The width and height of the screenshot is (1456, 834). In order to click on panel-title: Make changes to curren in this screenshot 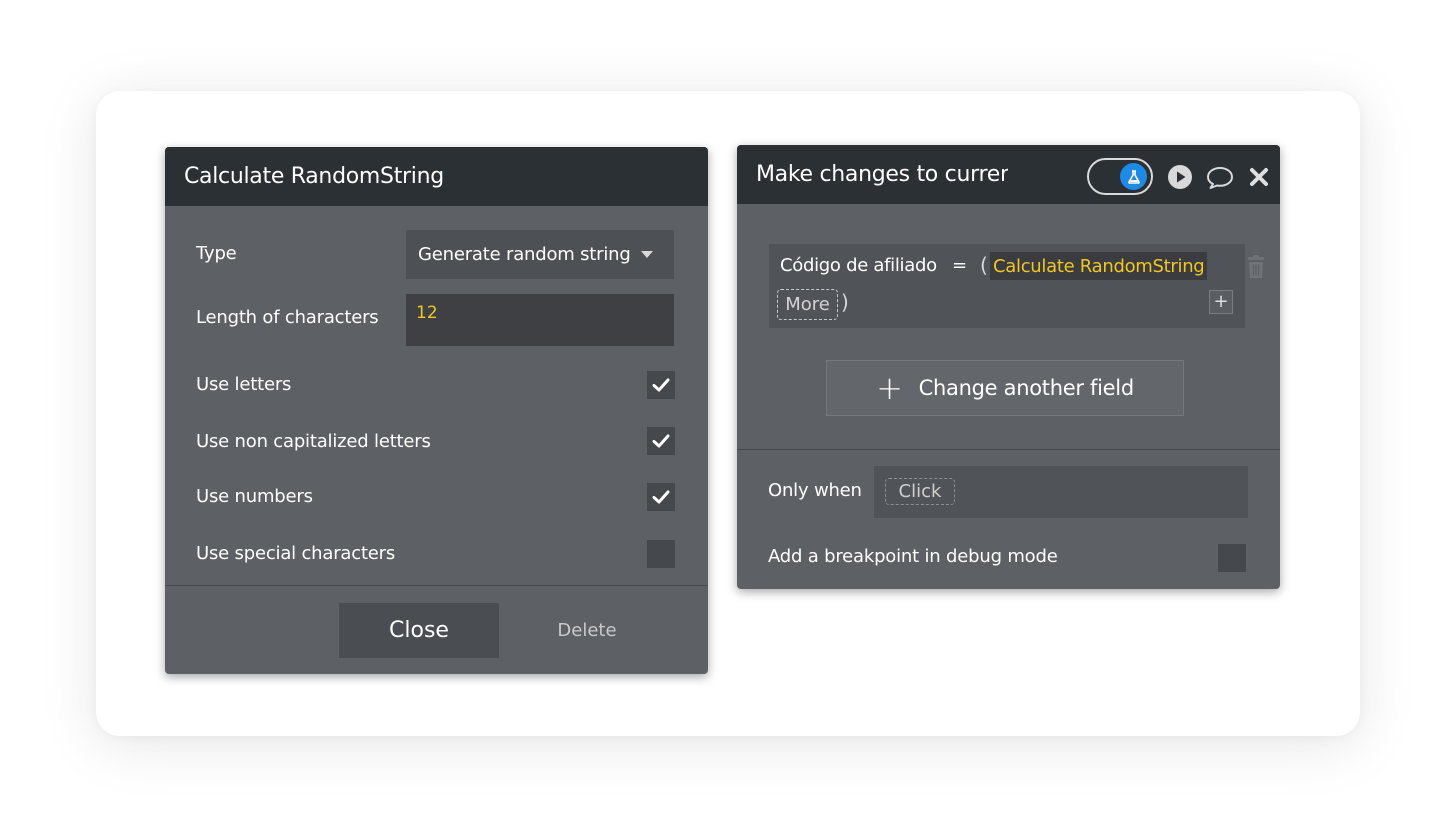, I will do `click(882, 174)`.